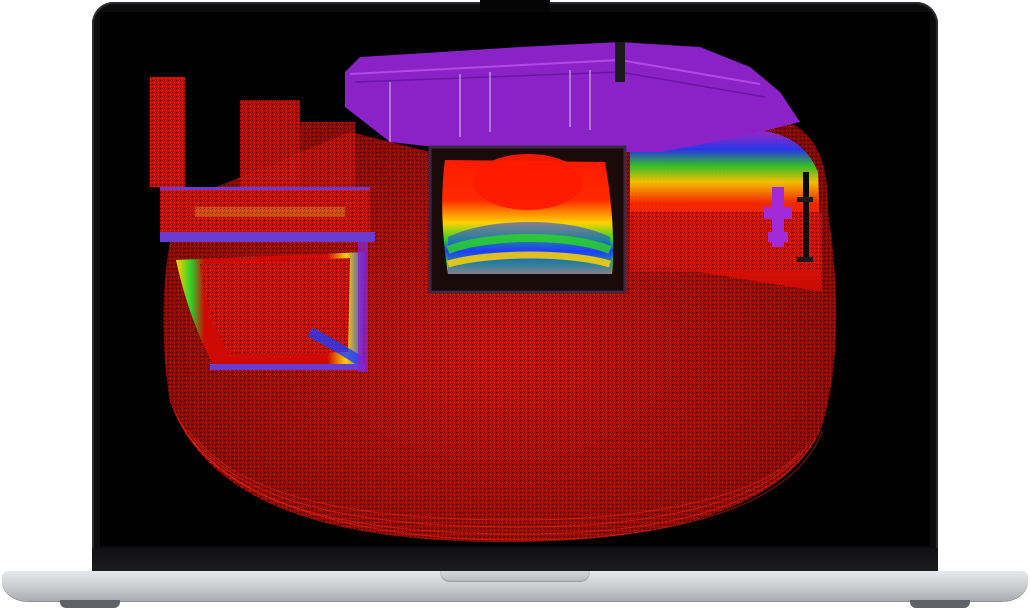 This screenshot has width=1030, height=613. What do you see at coordinates (90, 604) in the screenshot?
I see `left-foot` at bounding box center [90, 604].